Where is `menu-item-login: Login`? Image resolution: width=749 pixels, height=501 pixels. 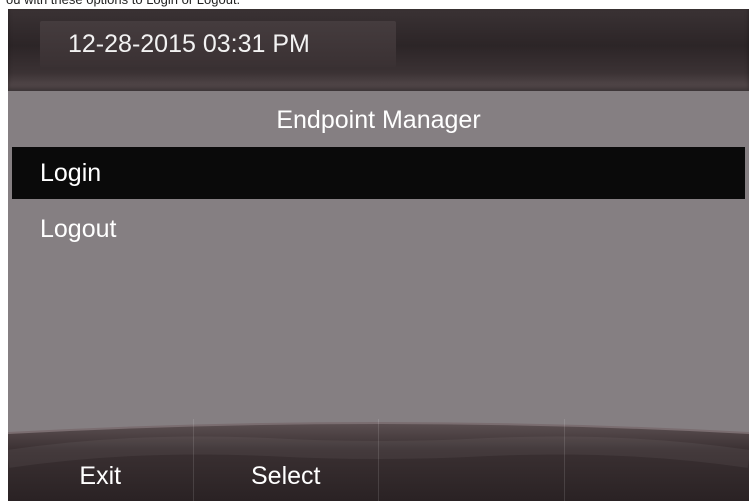 menu-item-login: Login is located at coordinates (378, 173).